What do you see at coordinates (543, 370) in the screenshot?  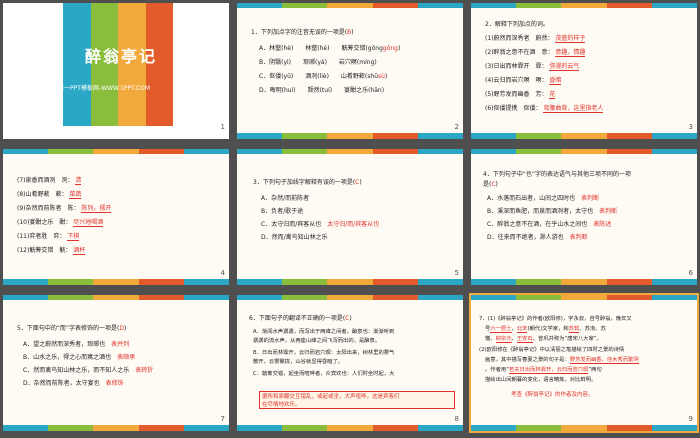 I see `question-7-2-line3: 。作者用“若夫日出而林霏开，云归而岩穴暝”两句` at bounding box center [543, 370].